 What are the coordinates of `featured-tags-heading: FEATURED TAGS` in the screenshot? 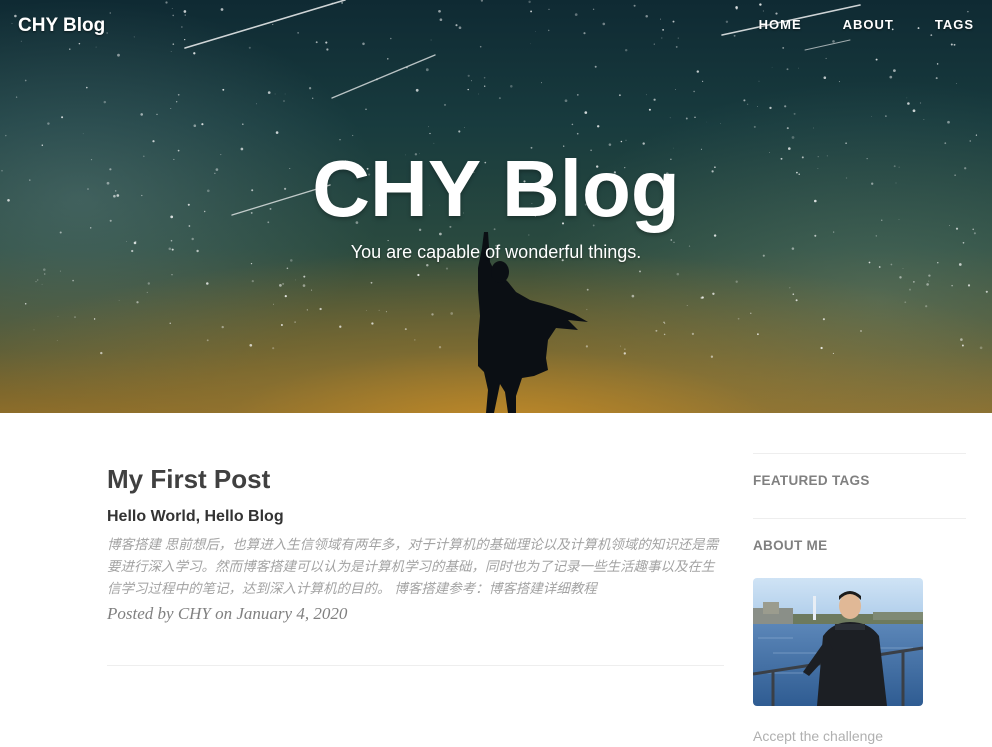 It's located at (811, 480).